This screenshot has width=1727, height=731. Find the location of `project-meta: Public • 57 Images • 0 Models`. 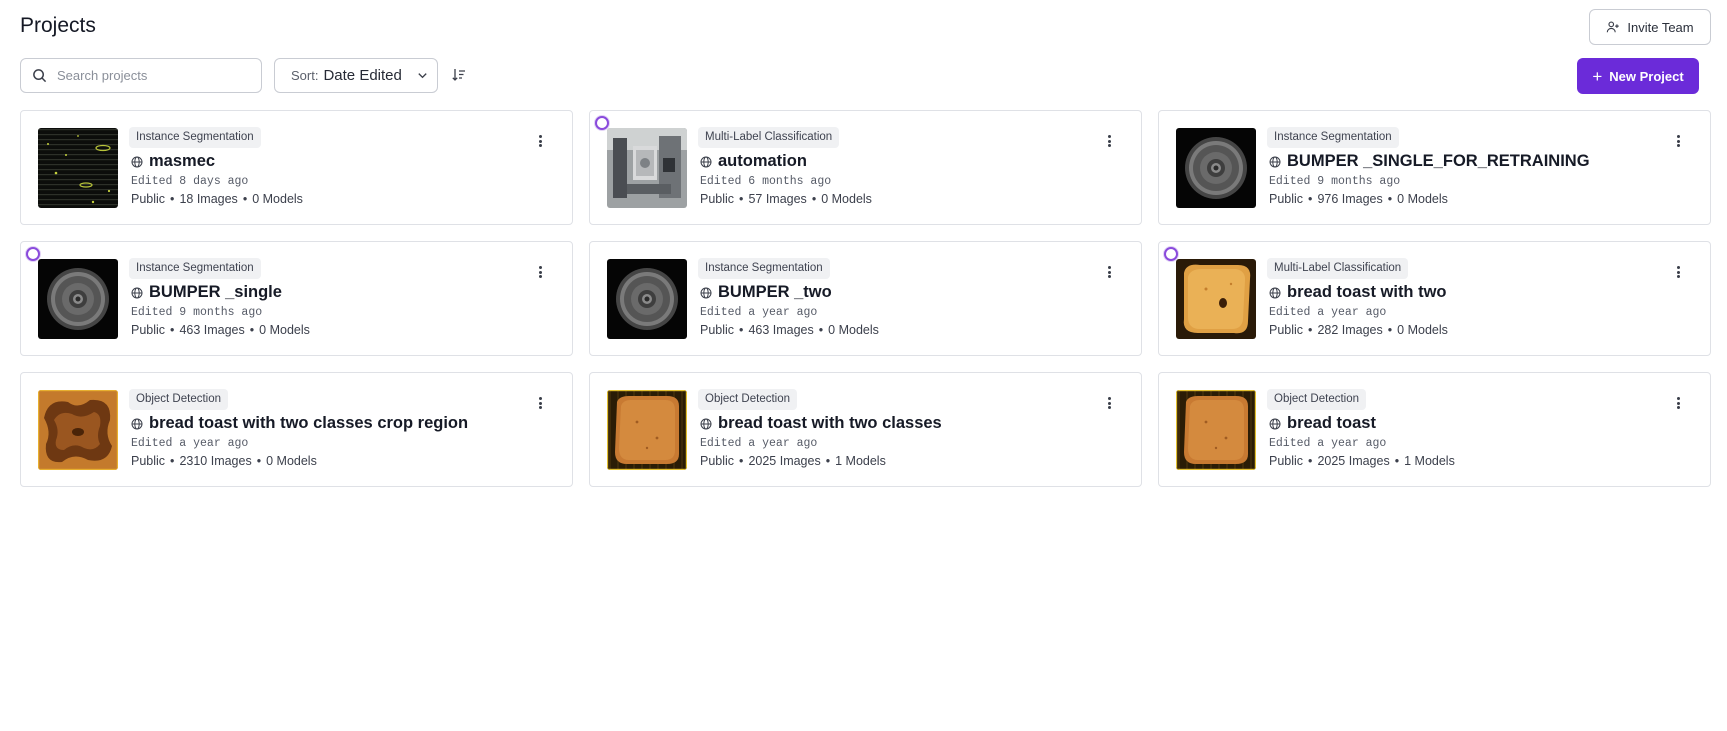

project-meta: Public • 57 Images • 0 Models is located at coordinates (786, 199).